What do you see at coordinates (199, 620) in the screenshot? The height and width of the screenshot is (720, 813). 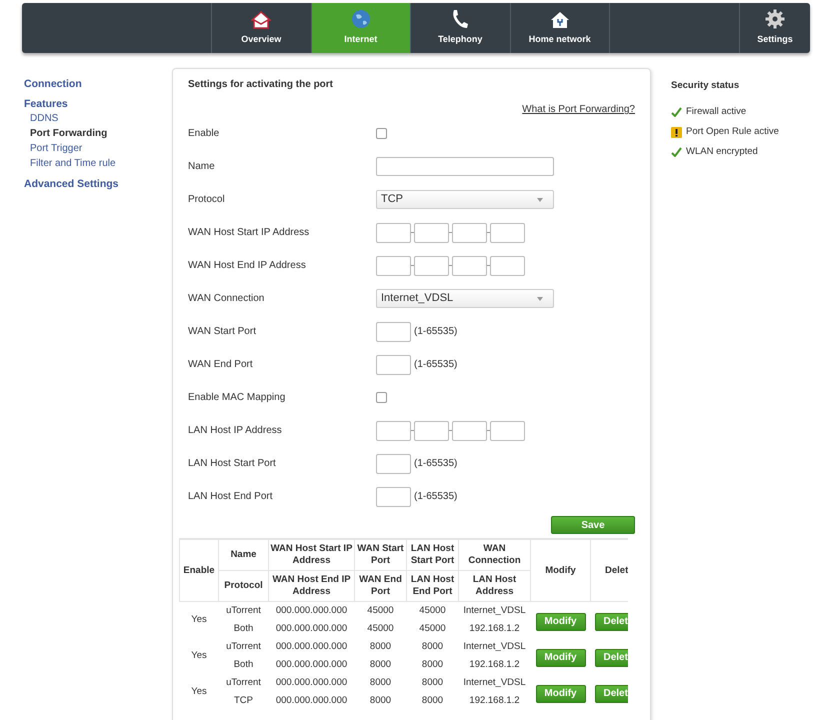 I see `table-cell: Yes` at bounding box center [199, 620].